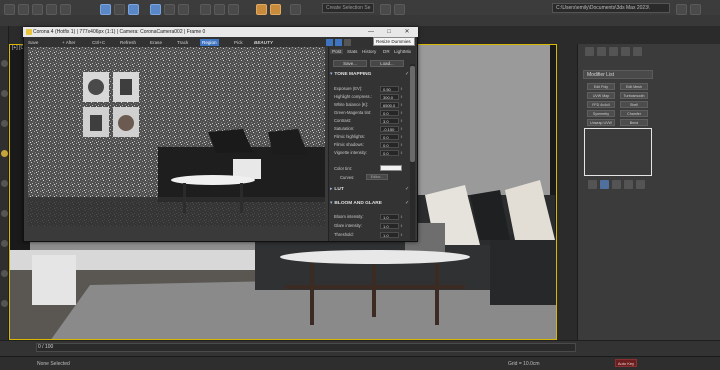 This screenshot has height=370, width=720. I want to click on contrast-field: 3.0, so click(389, 120).